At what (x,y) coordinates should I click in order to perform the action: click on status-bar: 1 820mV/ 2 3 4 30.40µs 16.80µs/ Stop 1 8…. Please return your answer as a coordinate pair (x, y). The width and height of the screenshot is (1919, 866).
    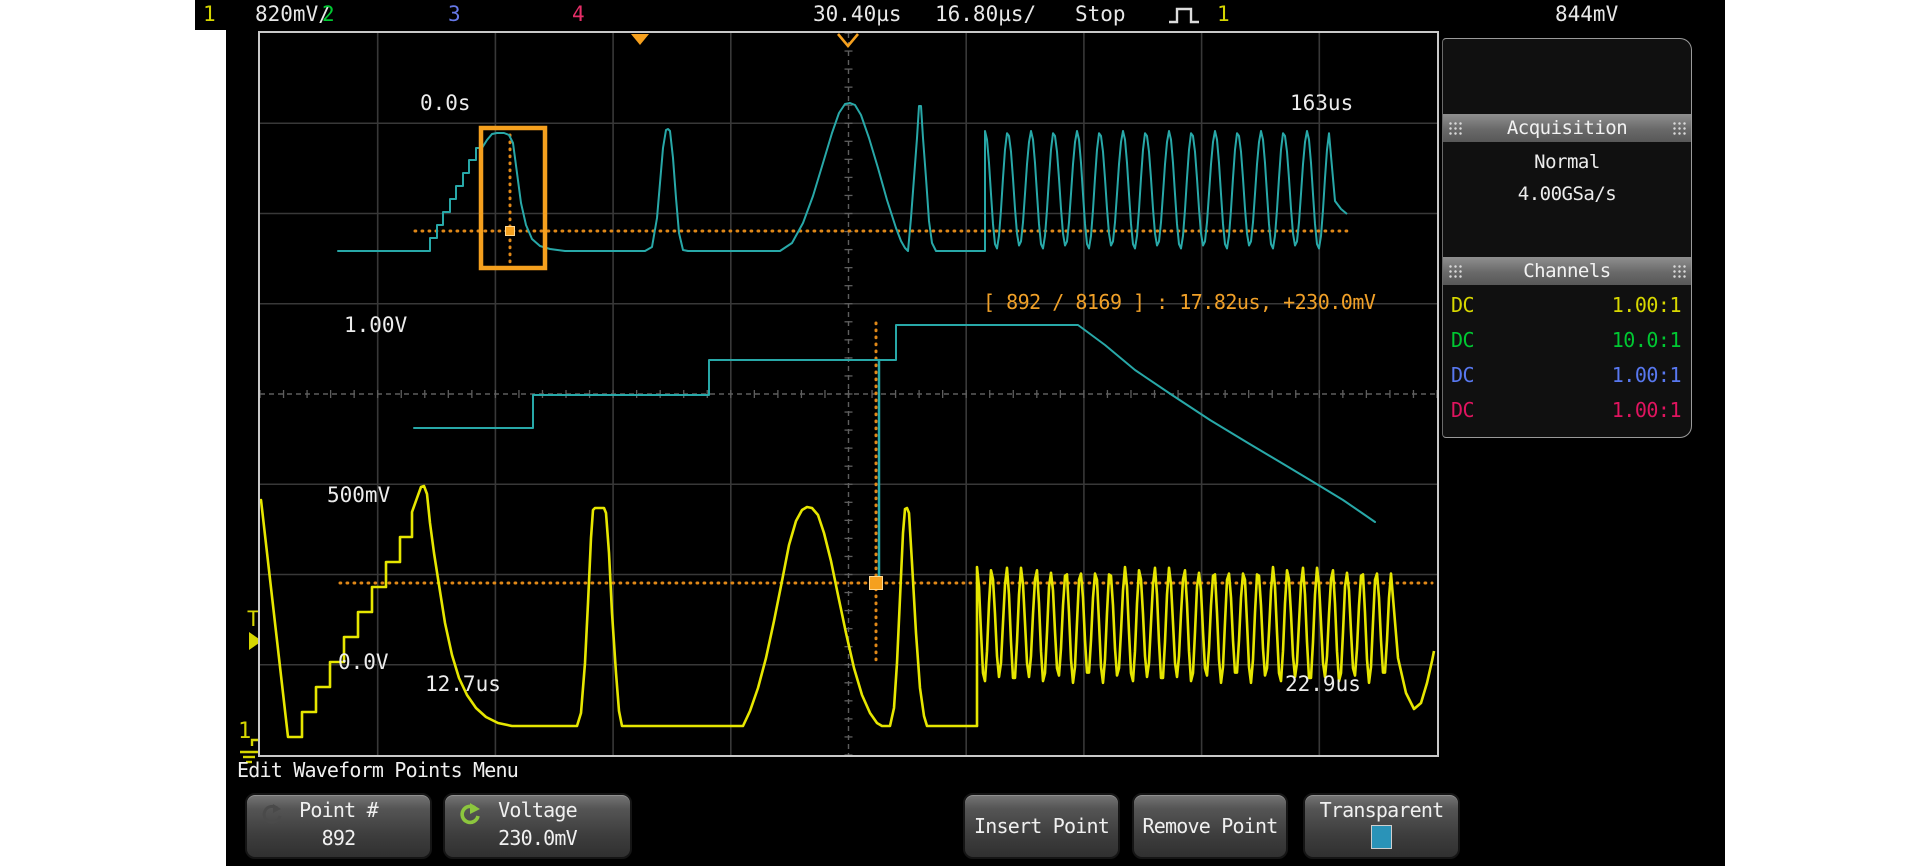
    Looking at the image, I should click on (960, 15).